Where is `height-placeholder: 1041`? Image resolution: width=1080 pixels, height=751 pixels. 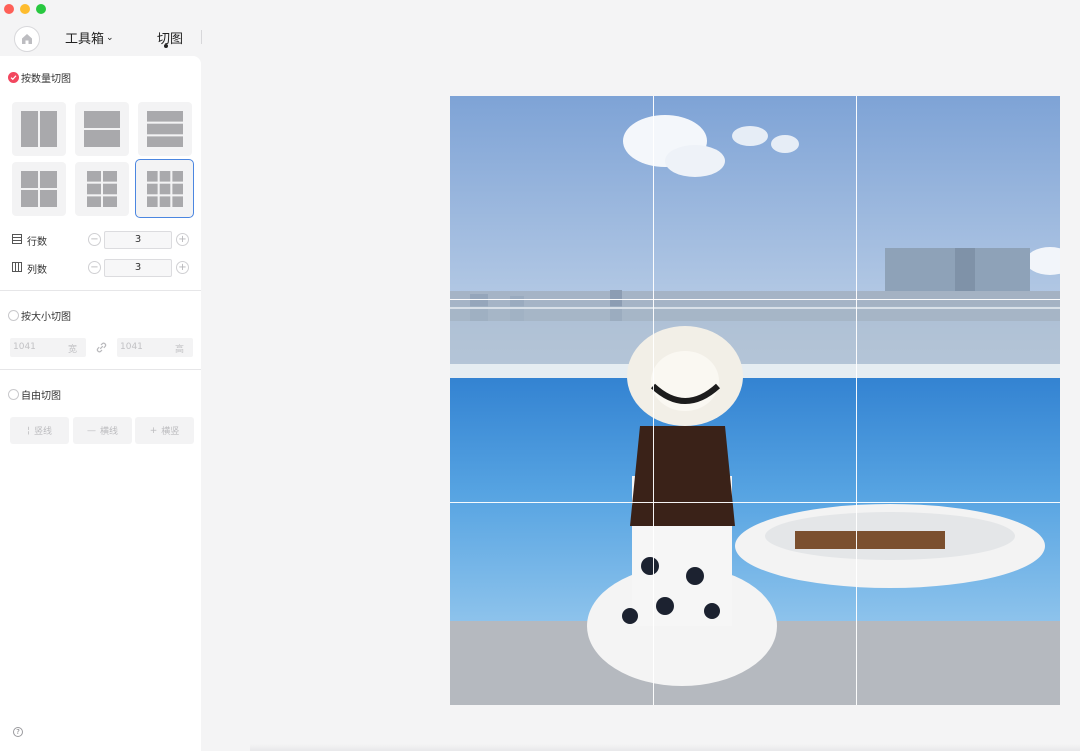 height-placeholder: 1041 is located at coordinates (131, 347).